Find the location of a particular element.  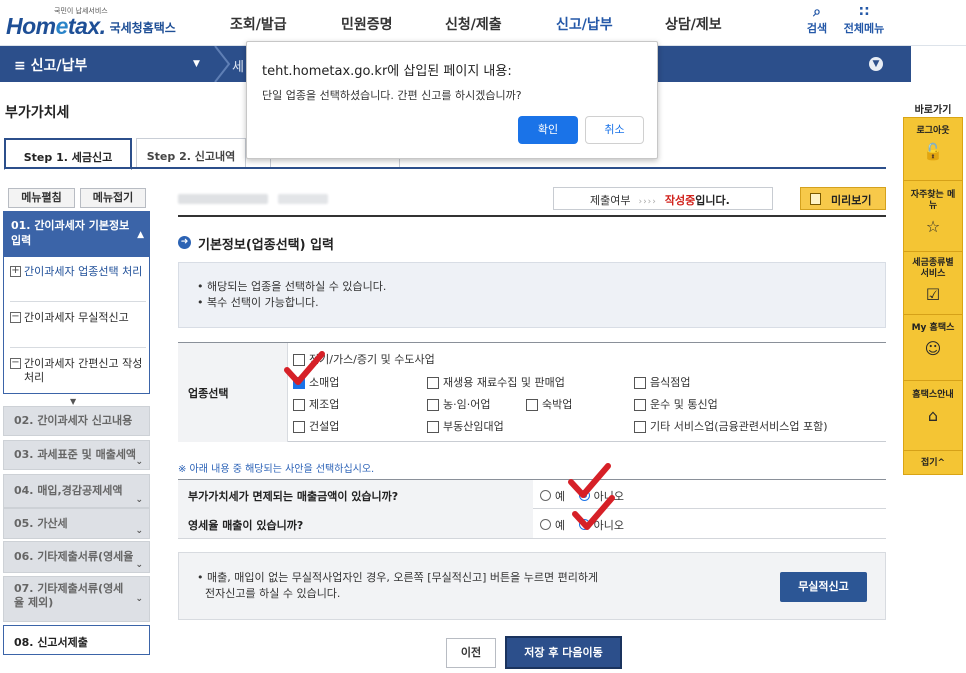

selection-notice: ※ 아래 내용 중 해당되는 사안을 선택하십시오. is located at coordinates (276, 469).